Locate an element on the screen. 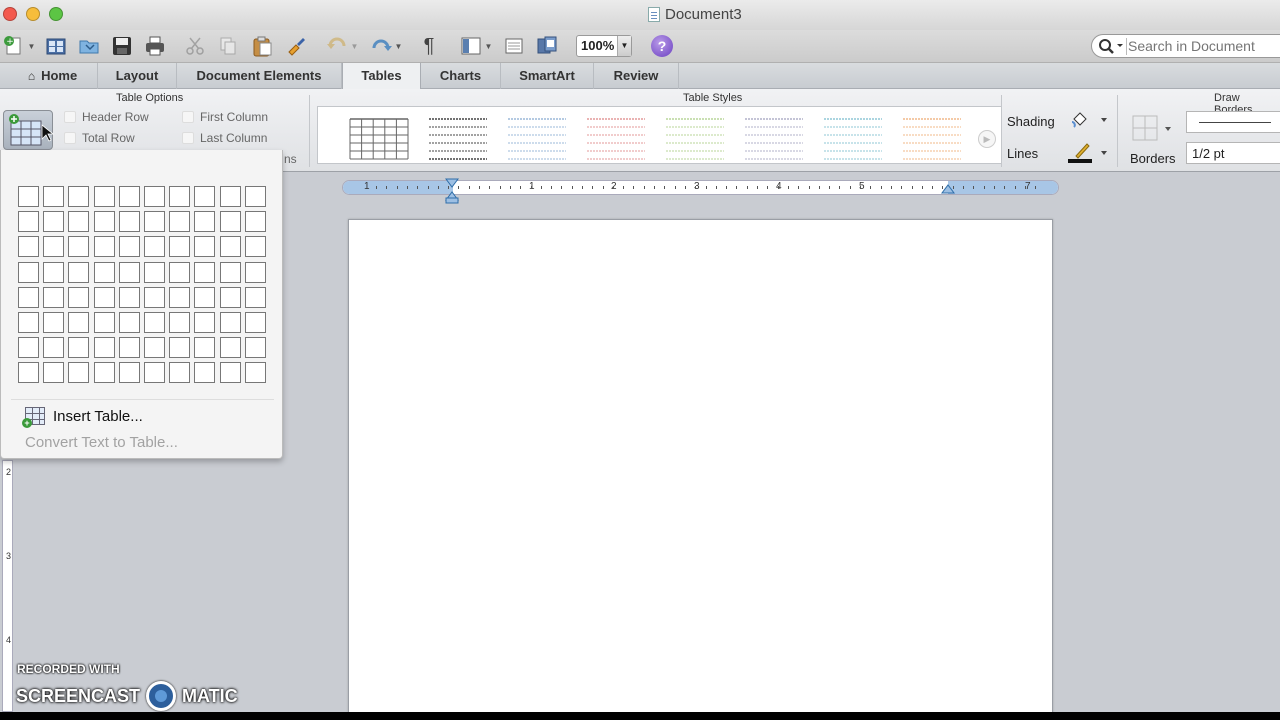 The image size is (1280, 720). tab-home: ⌂ Home is located at coordinates (53, 76).